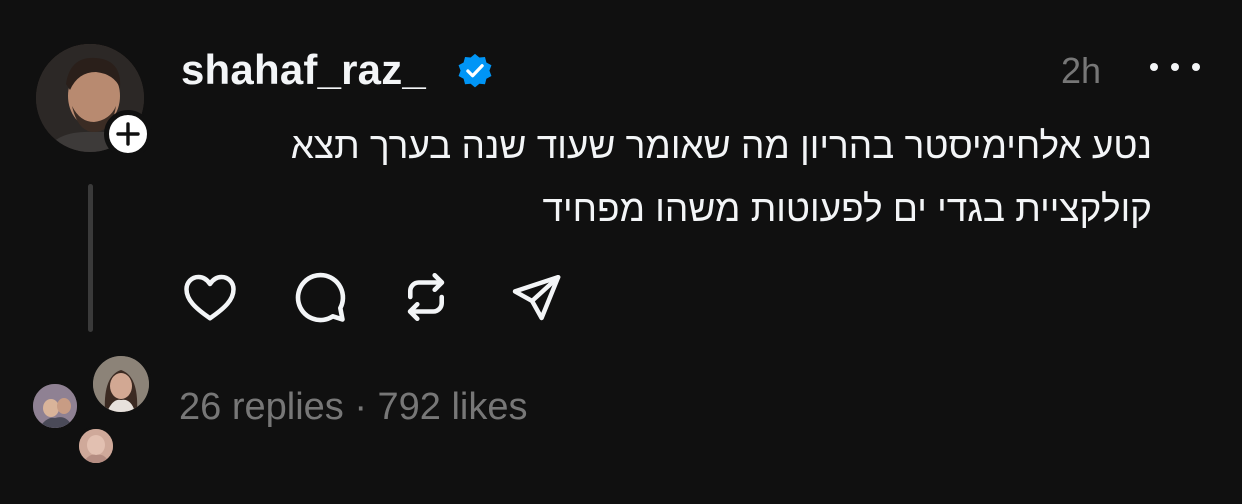 This screenshot has width=1242, height=504. I want to click on share-button, so click(536, 297).